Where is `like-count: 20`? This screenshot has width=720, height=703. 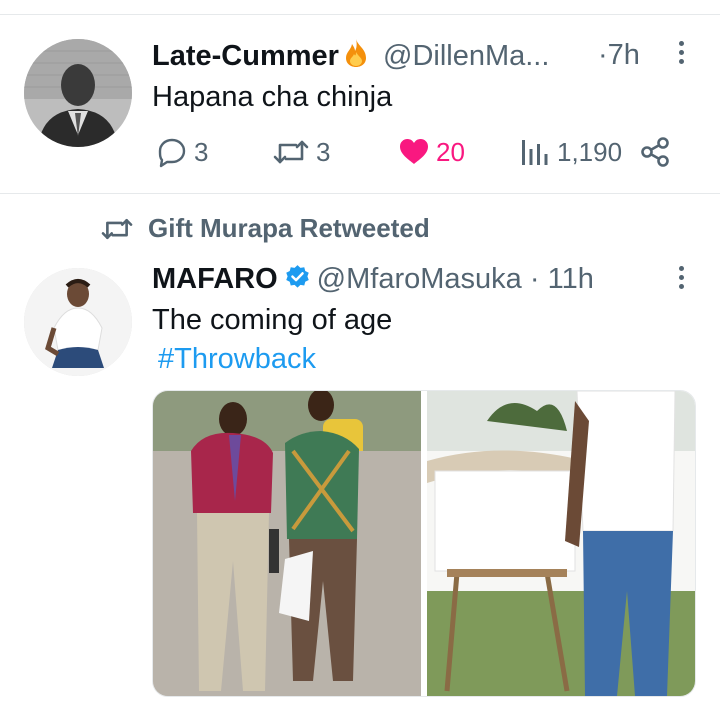 like-count: 20 is located at coordinates (450, 151).